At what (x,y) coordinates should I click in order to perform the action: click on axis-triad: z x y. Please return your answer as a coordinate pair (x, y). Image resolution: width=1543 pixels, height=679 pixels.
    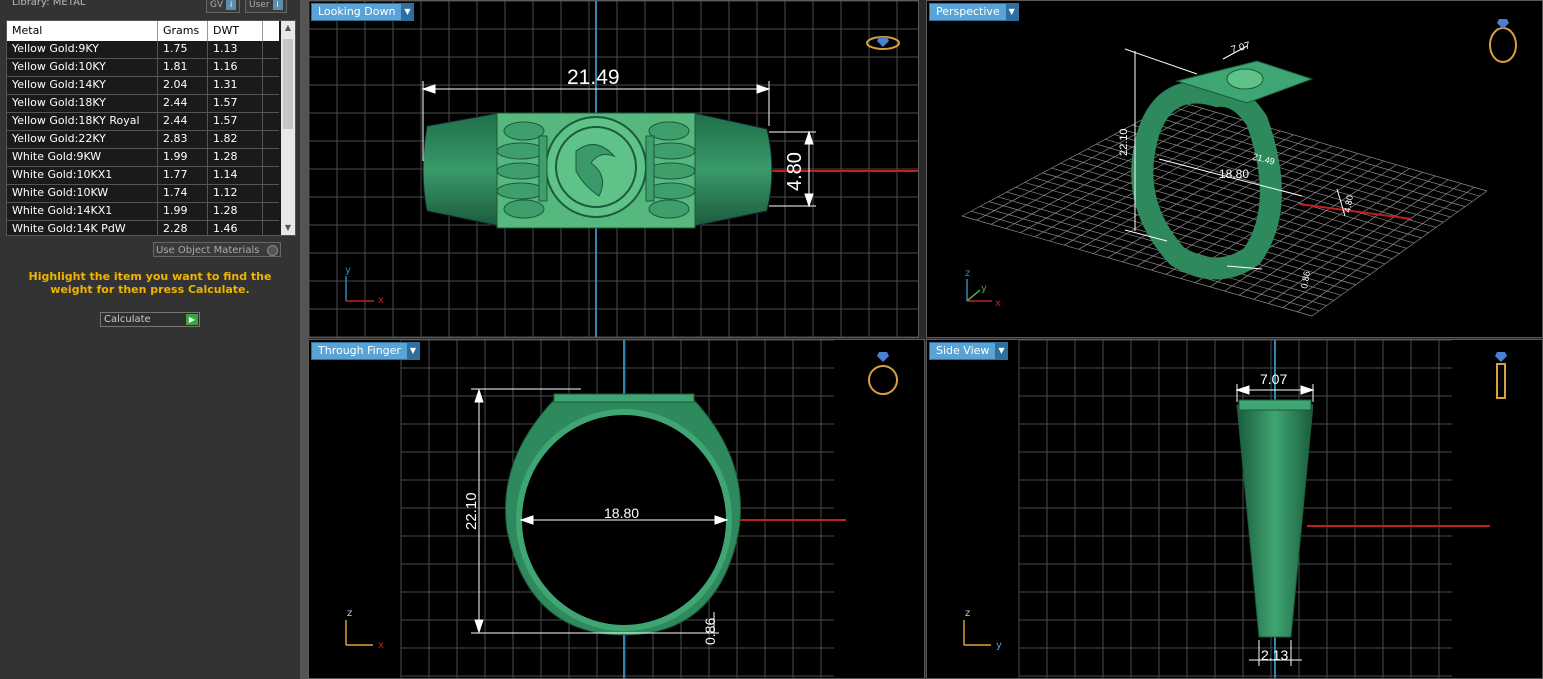
    Looking at the image, I should click on (983, 288).